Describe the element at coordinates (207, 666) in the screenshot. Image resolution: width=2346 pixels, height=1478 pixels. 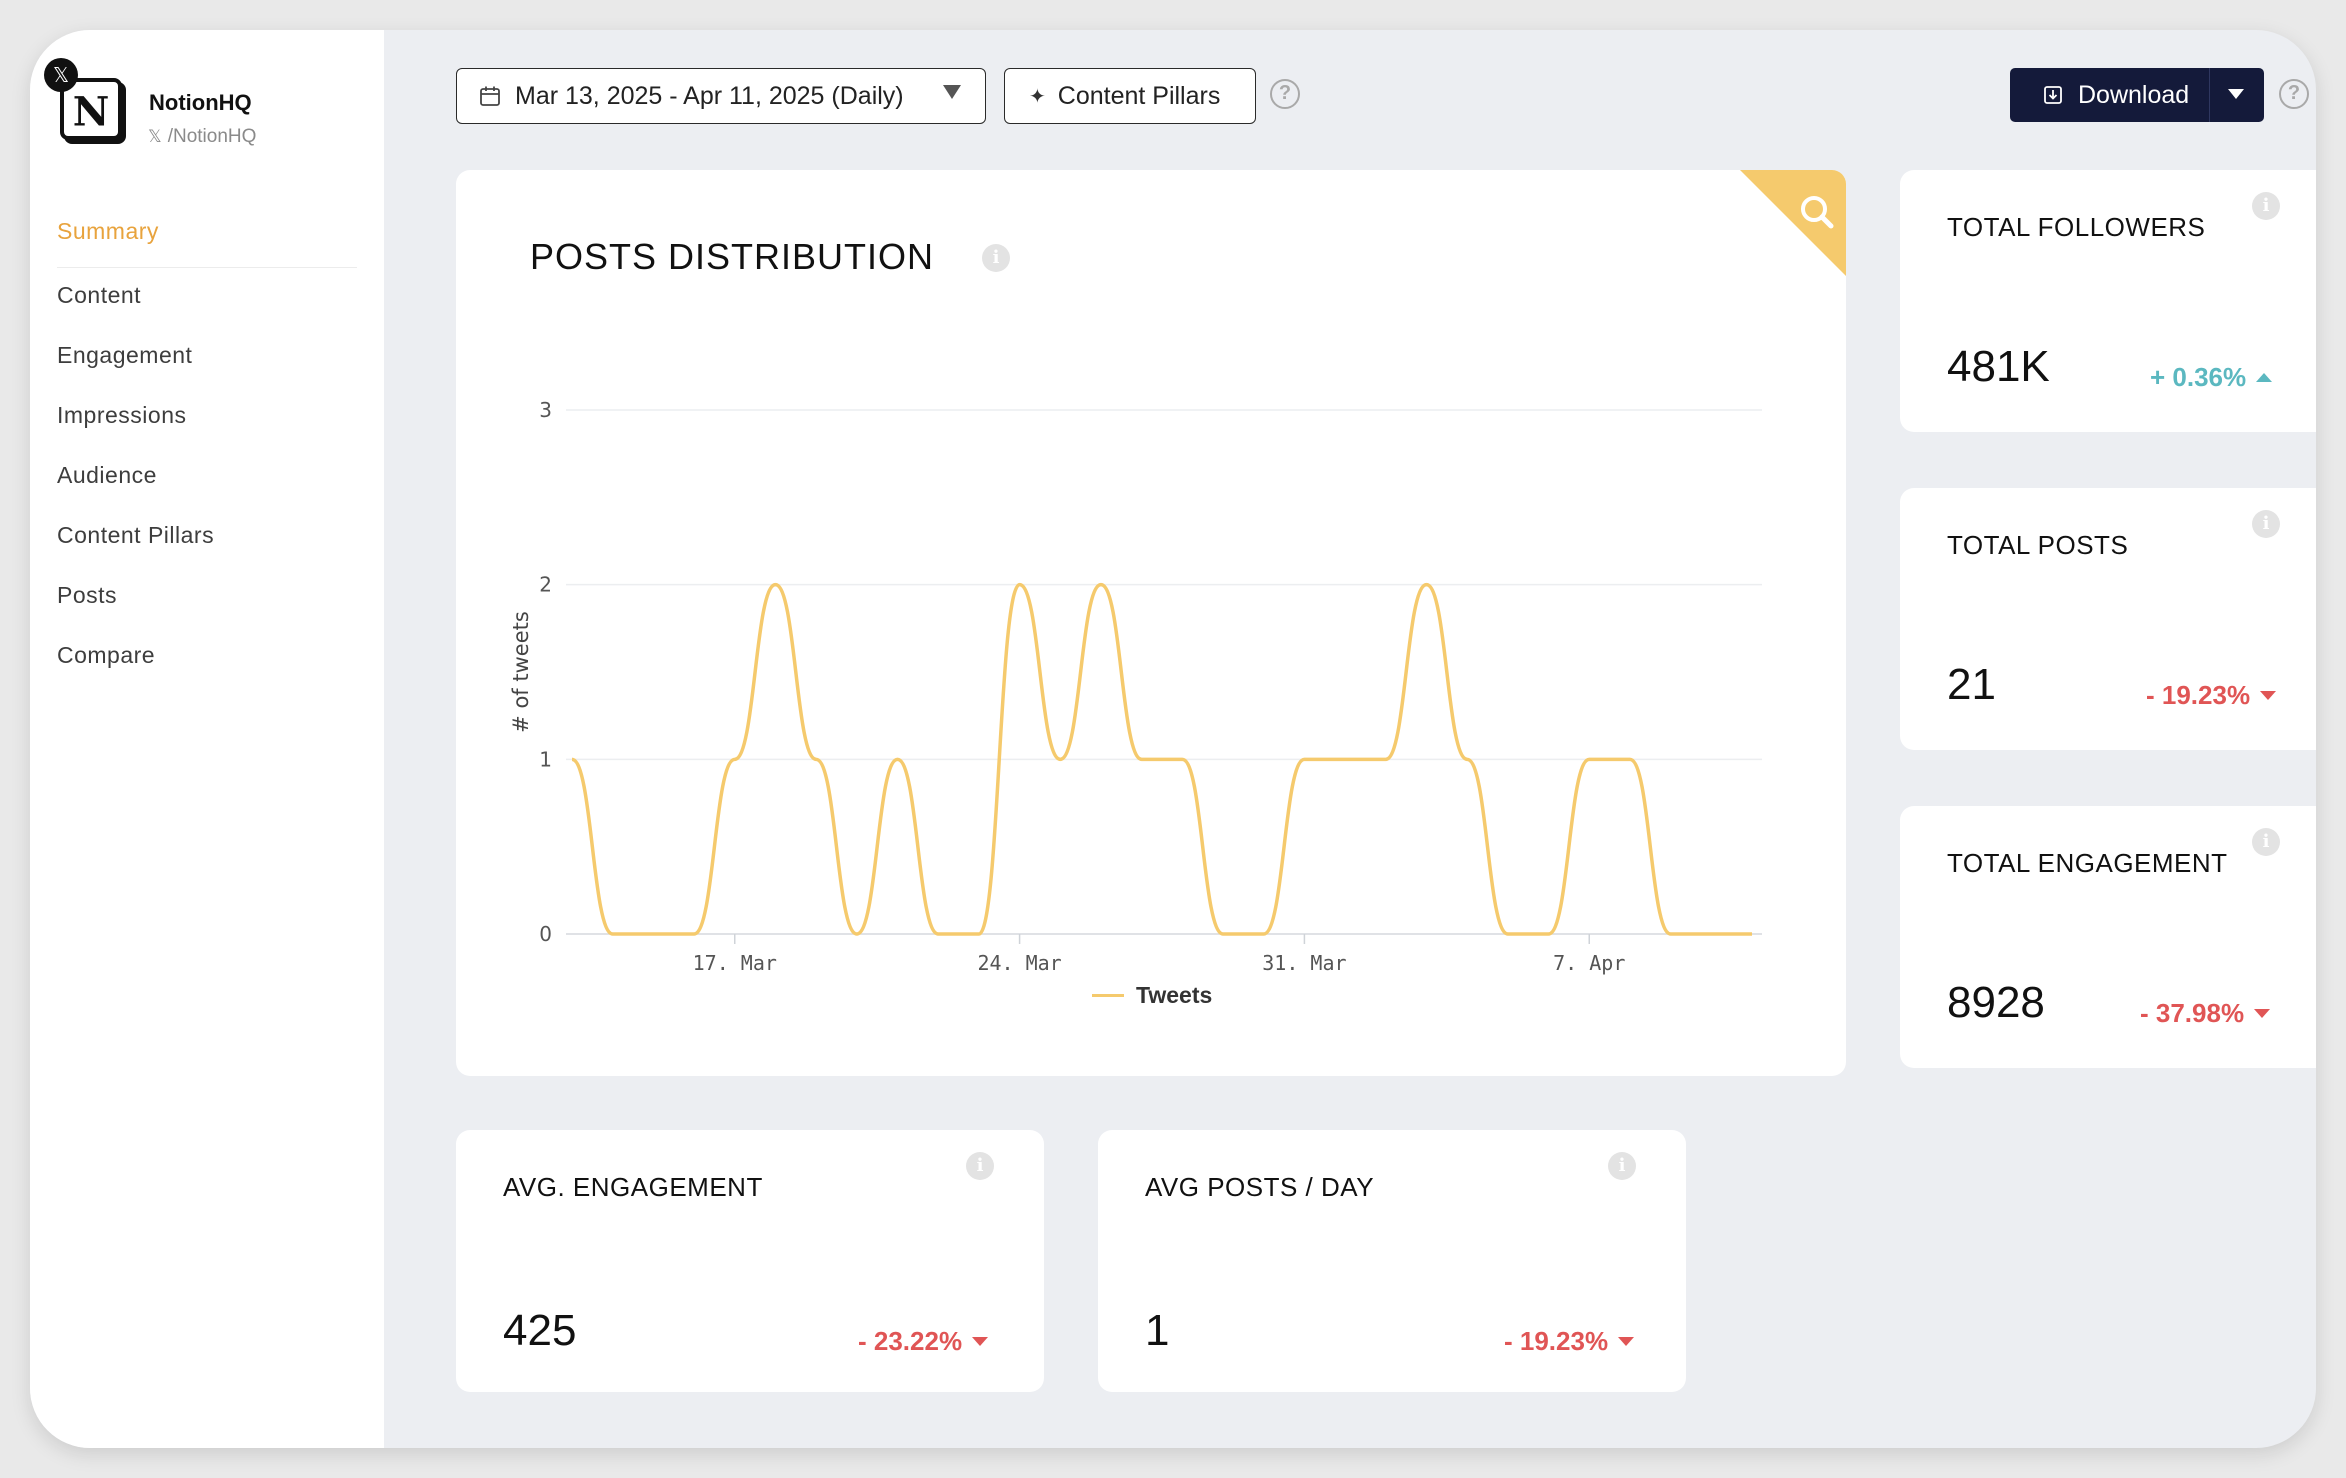
I see `sidebar-item-compare: Compare` at that location.